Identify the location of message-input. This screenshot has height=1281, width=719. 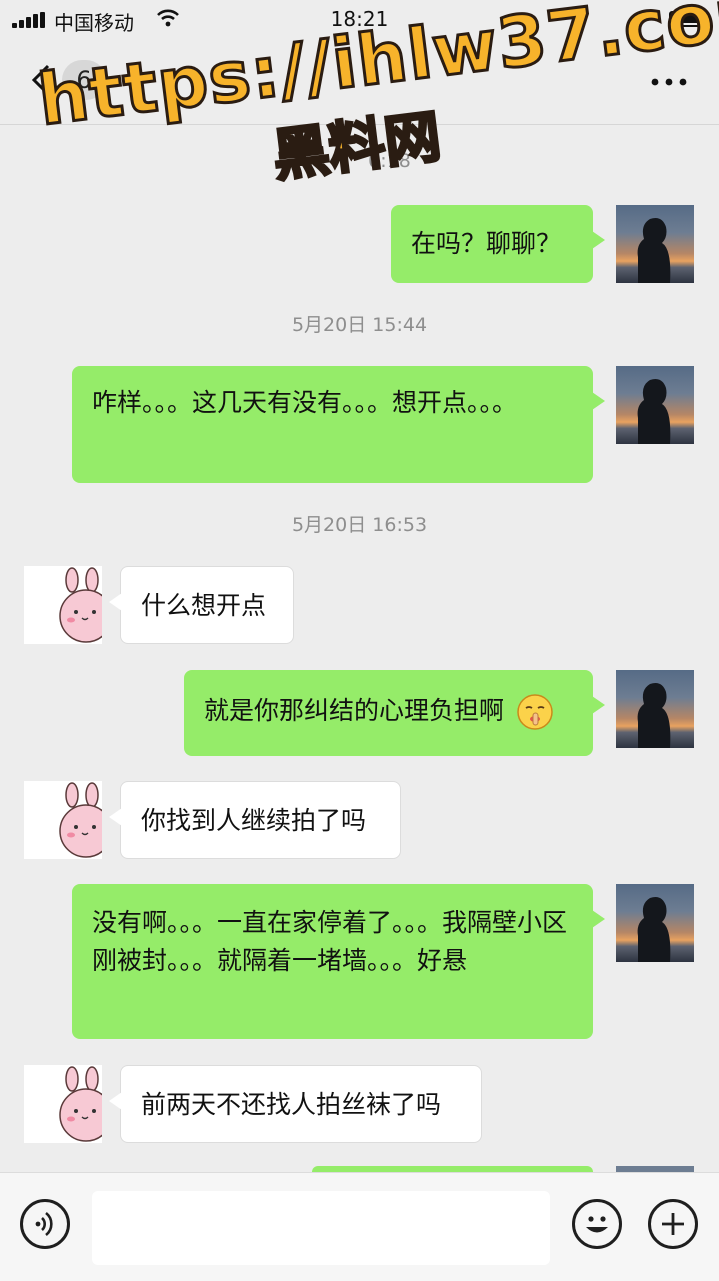
(321, 1228).